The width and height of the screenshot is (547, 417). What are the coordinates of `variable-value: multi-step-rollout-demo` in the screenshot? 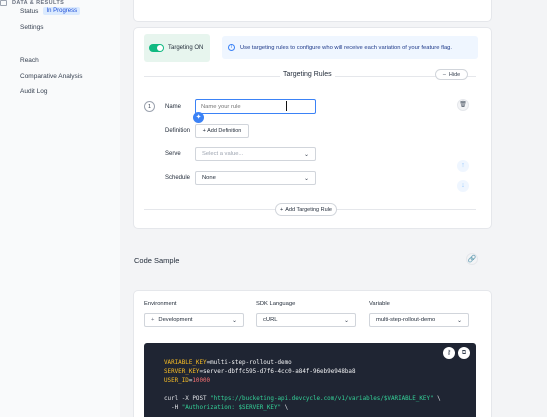 It's located at (406, 320).